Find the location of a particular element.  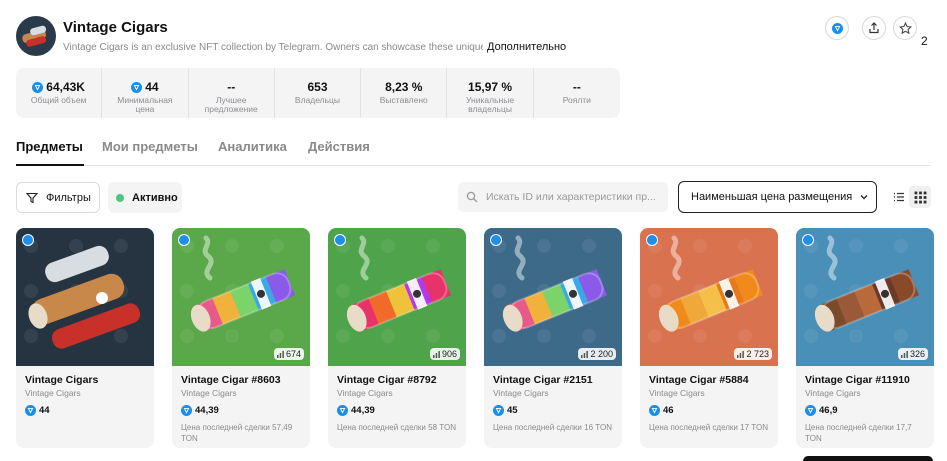

active-tab-indicator is located at coordinates (50, 165).